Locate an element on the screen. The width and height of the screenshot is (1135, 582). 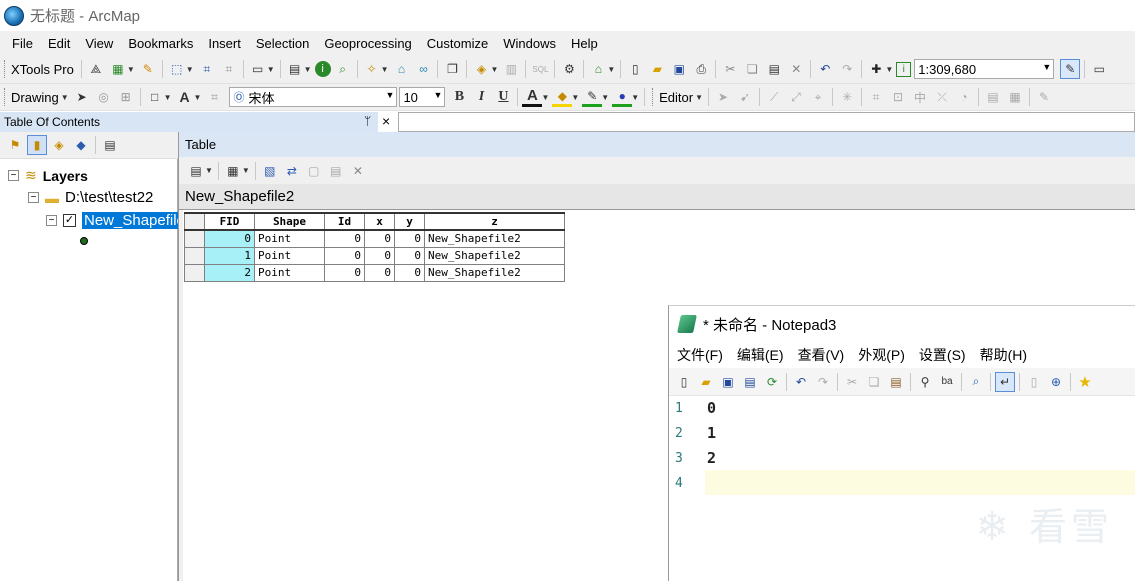
copy-icon: ❏ is located at coordinates (752, 69).